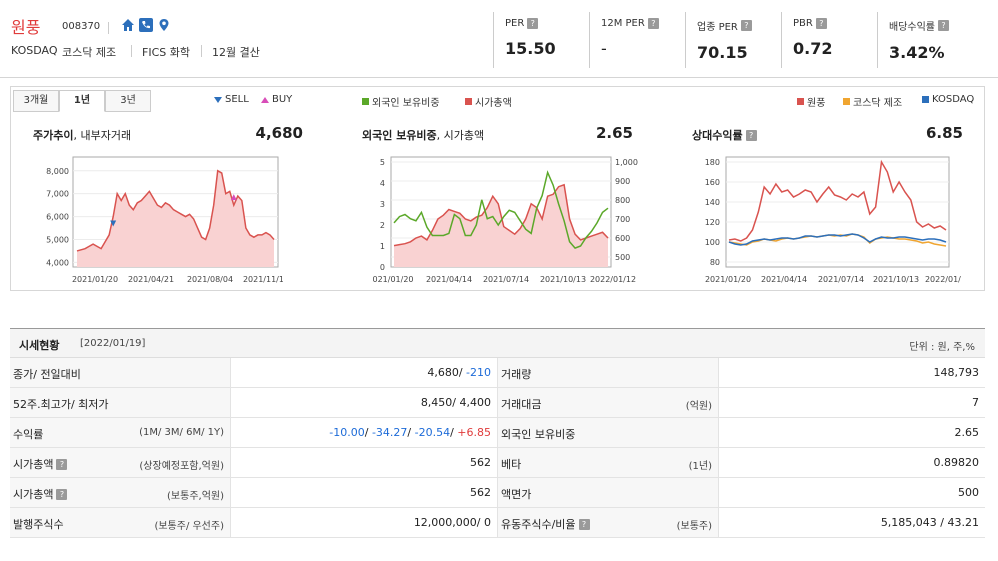 This screenshot has width=998, height=561. Describe the element at coordinates (82, 135) in the screenshot. I see `chart1-title: 주가추이, 내부자거래` at that location.